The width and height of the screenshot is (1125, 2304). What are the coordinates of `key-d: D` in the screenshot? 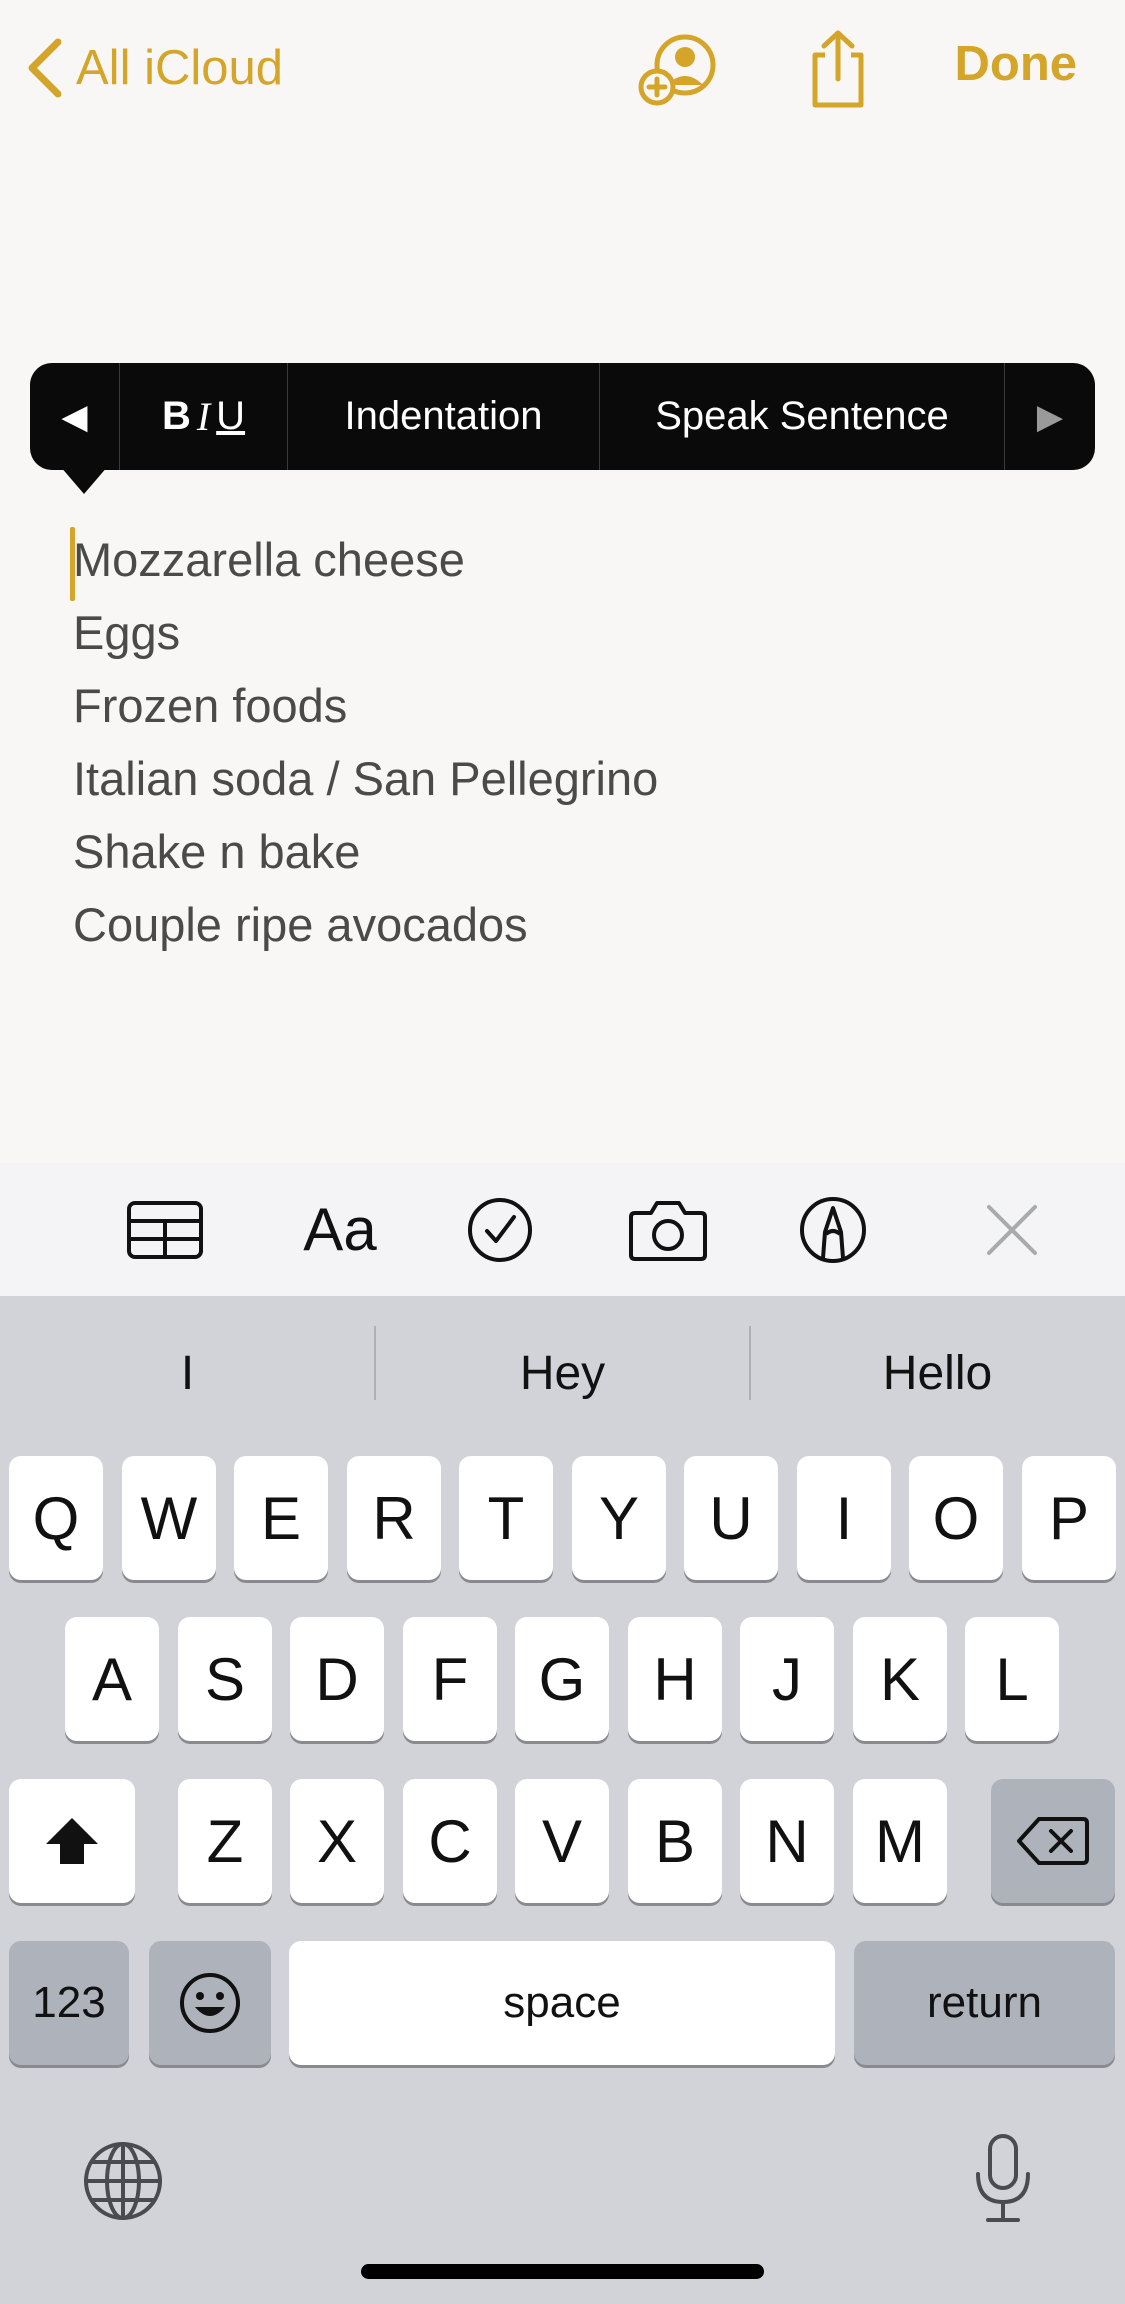 It's located at (337, 1679).